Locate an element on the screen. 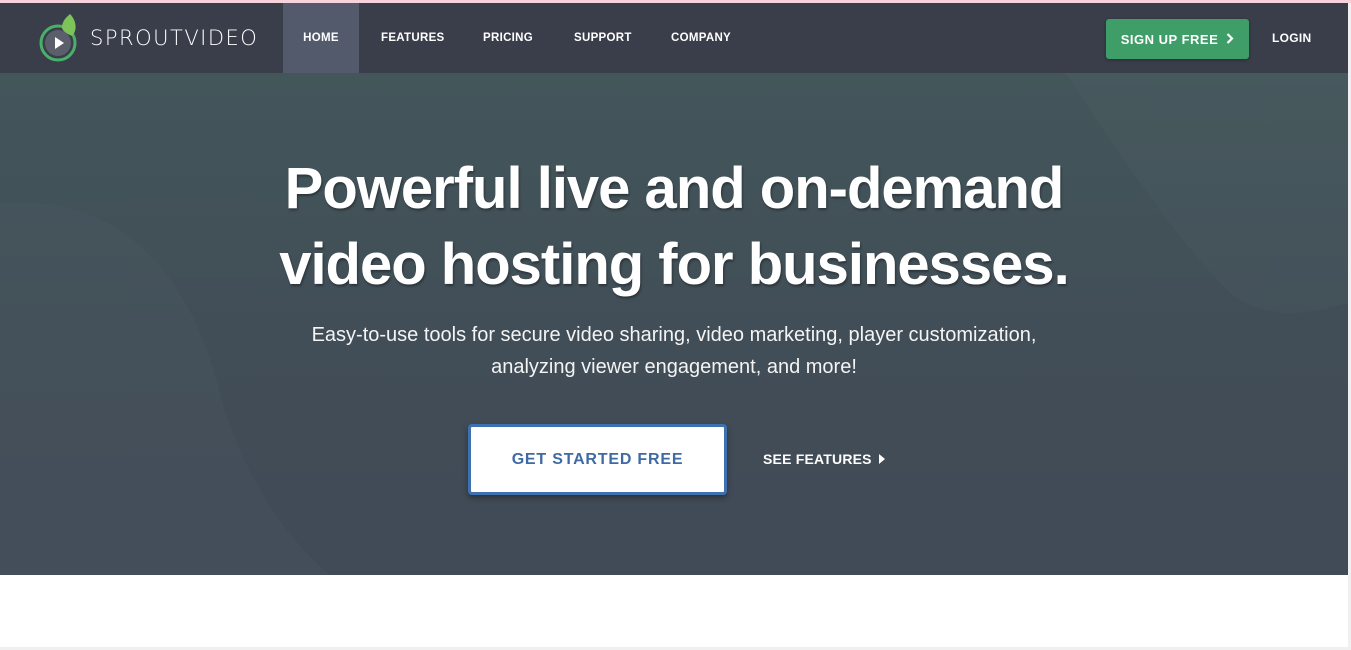 The image size is (1351, 650). chevron-right-icon is located at coordinates (1230, 39).